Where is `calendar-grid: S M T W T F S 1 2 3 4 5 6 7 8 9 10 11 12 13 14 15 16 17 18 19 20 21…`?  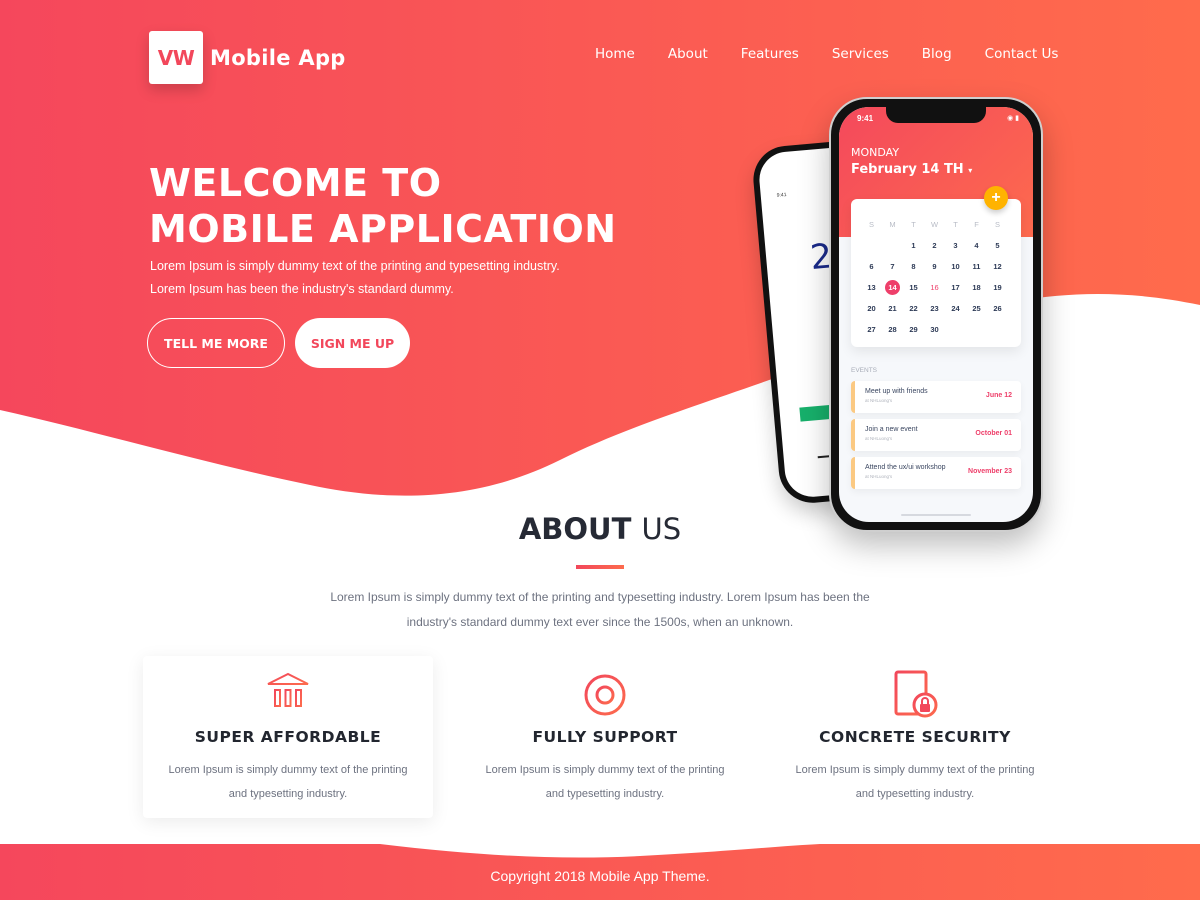
calendar-grid: S M T W T F S 1 2 3 4 5 6 7 8 9 10 11 12 13 14 15 16 17 18 19 20 21… is located at coordinates (934, 277).